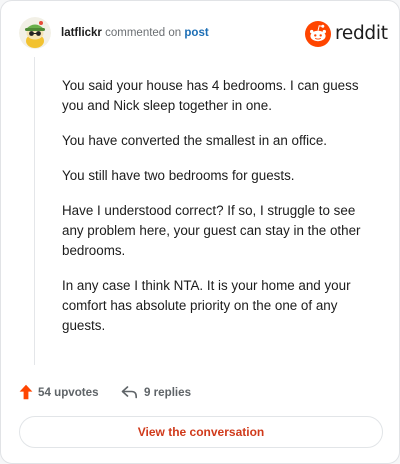  What do you see at coordinates (26, 392) in the screenshot?
I see `upvote-arrow-icon` at bounding box center [26, 392].